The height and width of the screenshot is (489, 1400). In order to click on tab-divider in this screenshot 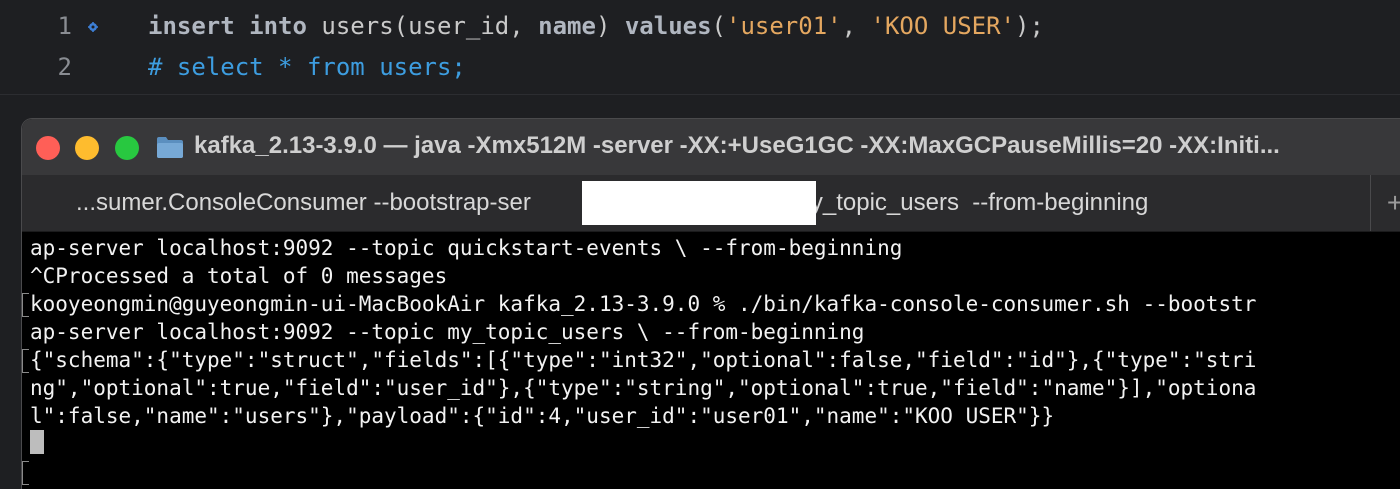, I will do `click(1370, 203)`.